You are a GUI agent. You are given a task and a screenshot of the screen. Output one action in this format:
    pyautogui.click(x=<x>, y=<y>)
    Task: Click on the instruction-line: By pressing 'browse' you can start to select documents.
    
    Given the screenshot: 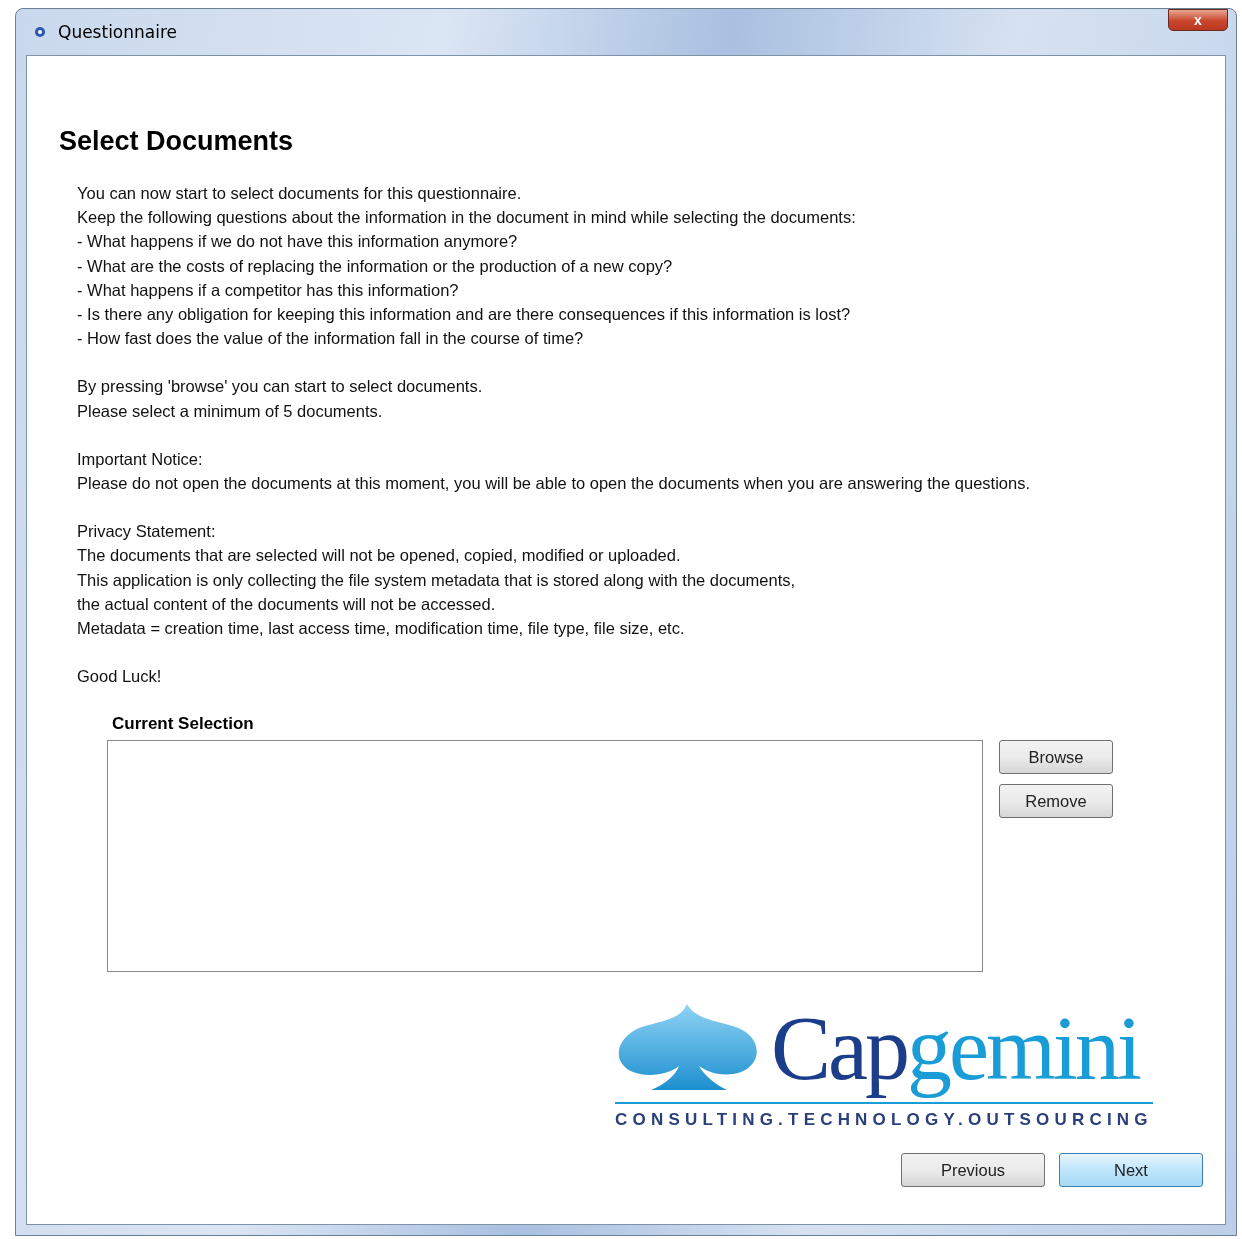 What is the action you would take?
    pyautogui.click(x=280, y=387)
    